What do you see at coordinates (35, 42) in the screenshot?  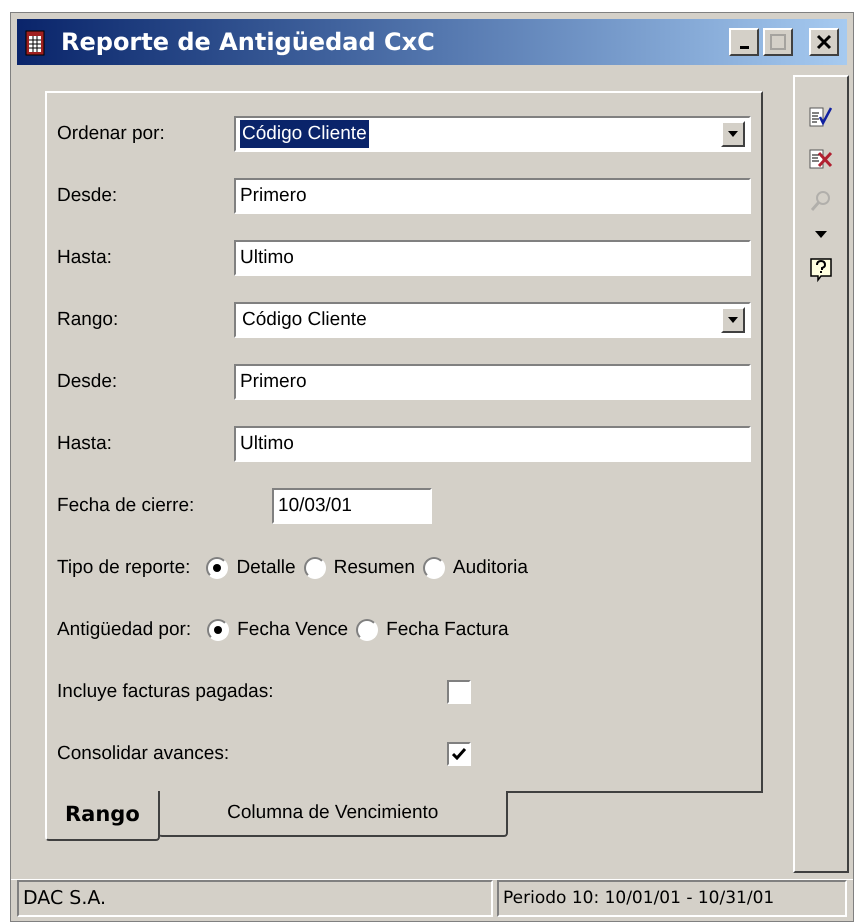 I see `calculator-icon` at bounding box center [35, 42].